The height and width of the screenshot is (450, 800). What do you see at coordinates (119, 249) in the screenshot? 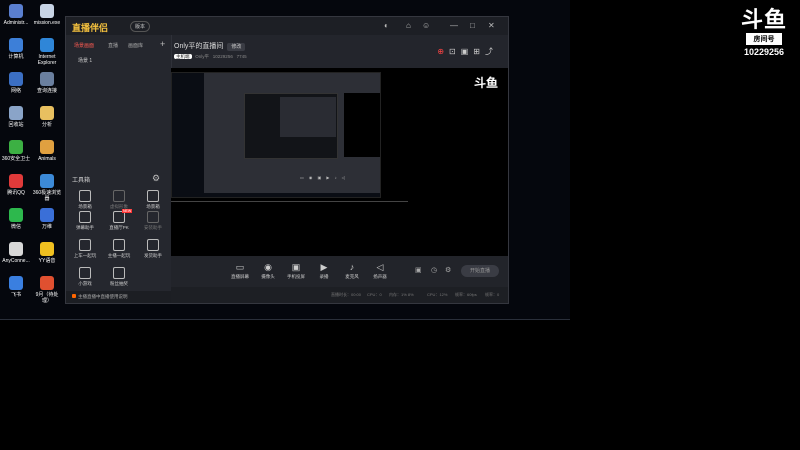
I see `tool-item: 主播一起玩` at bounding box center [119, 249].